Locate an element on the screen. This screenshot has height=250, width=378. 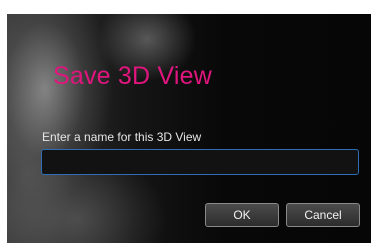
cancel-button: Cancel is located at coordinates (323, 215).